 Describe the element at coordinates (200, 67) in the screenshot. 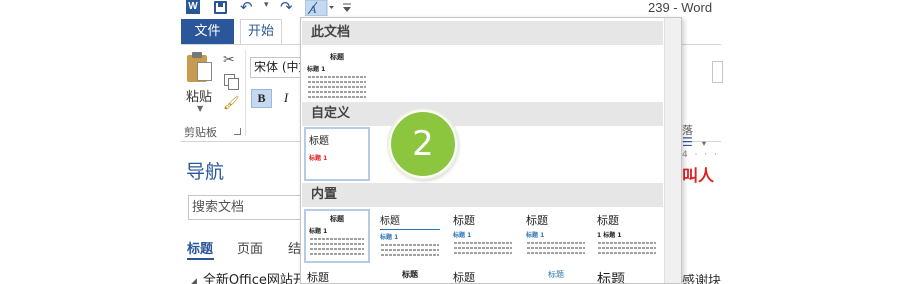

I see `paste-icon` at that location.